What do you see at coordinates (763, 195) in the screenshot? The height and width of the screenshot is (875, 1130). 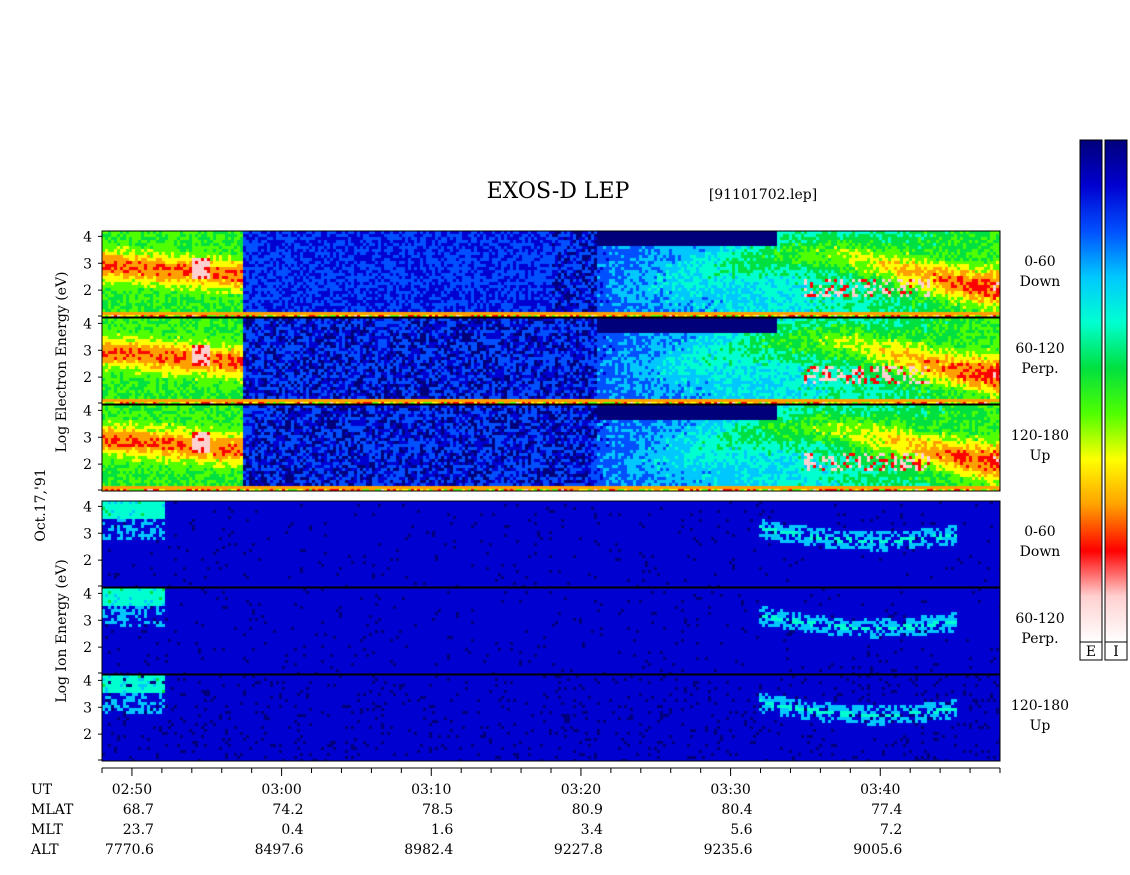 I see `file-name: [91101702.lep]` at bounding box center [763, 195].